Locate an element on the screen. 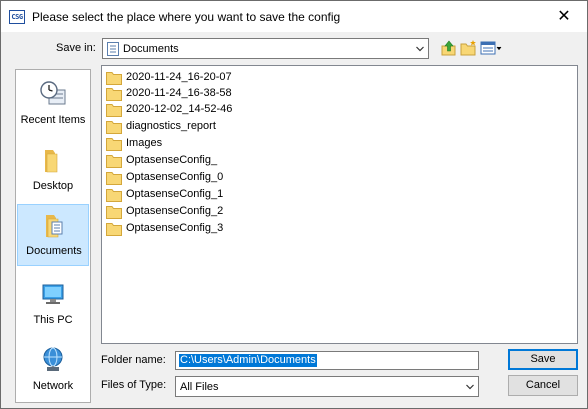  file-name: 2020-11-24_16-20-07 is located at coordinates (179, 77).